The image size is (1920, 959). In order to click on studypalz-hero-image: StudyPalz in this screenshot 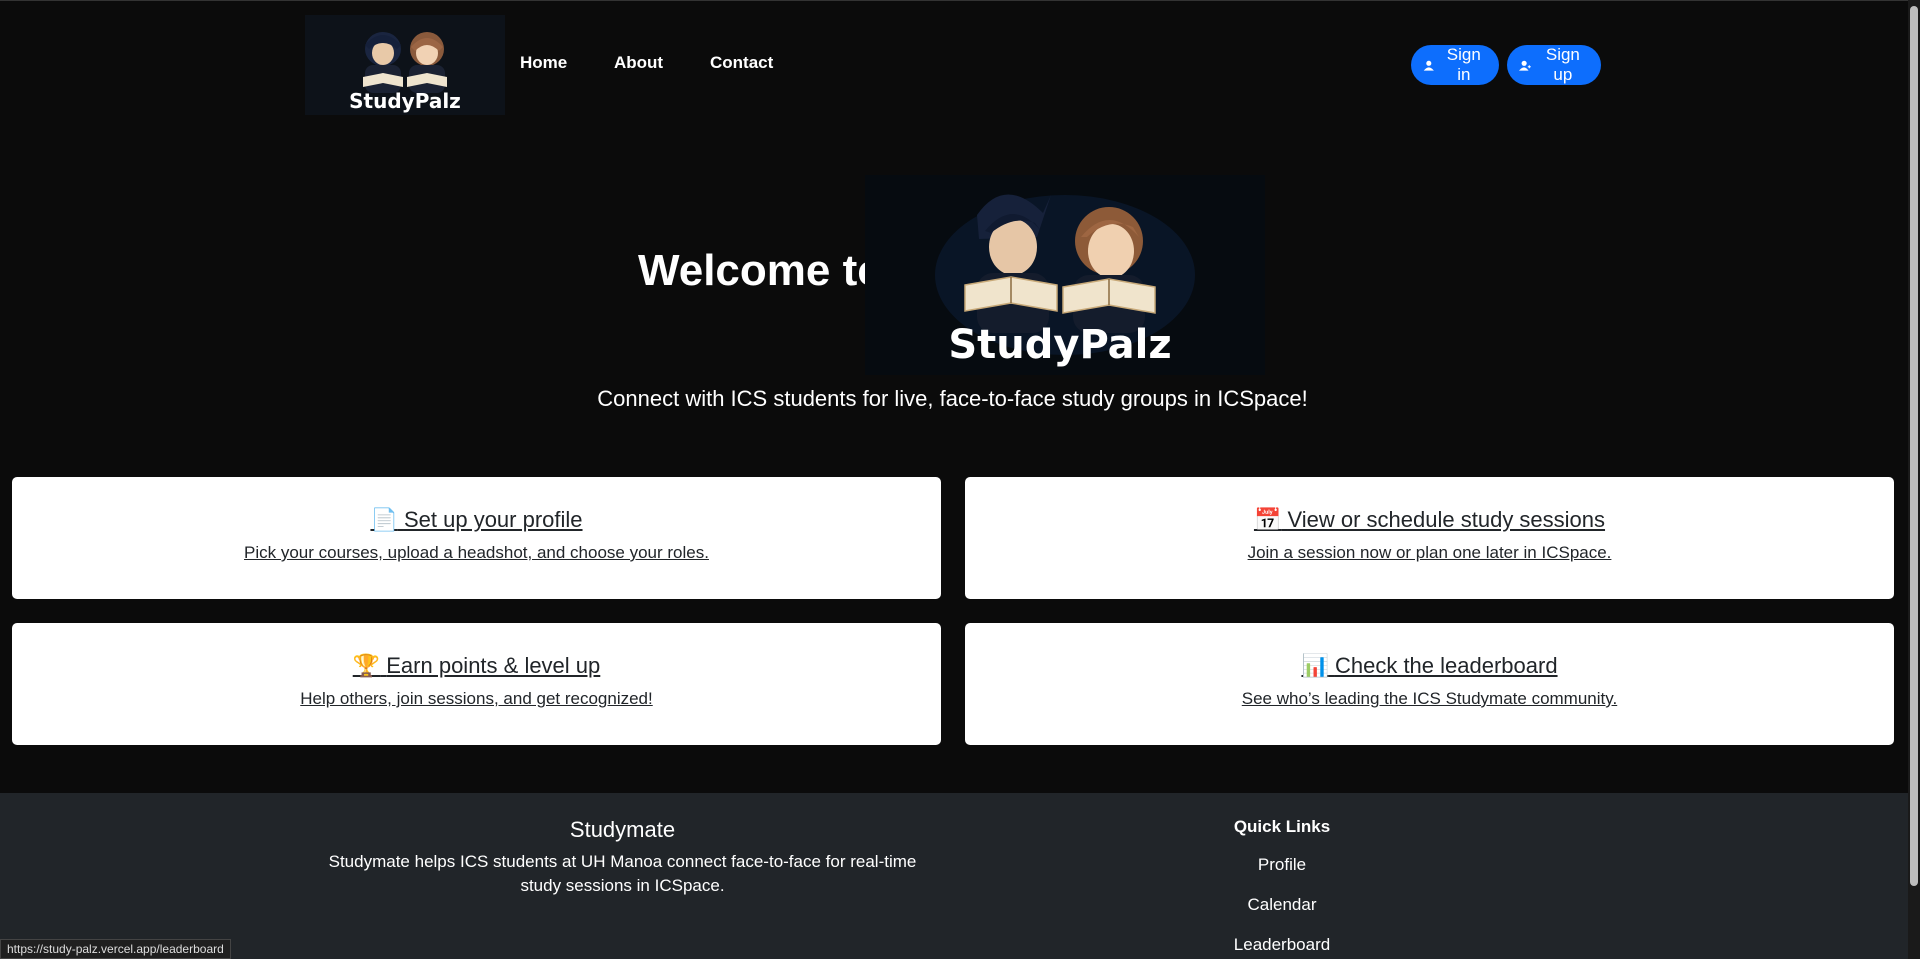, I will do `click(1065, 275)`.